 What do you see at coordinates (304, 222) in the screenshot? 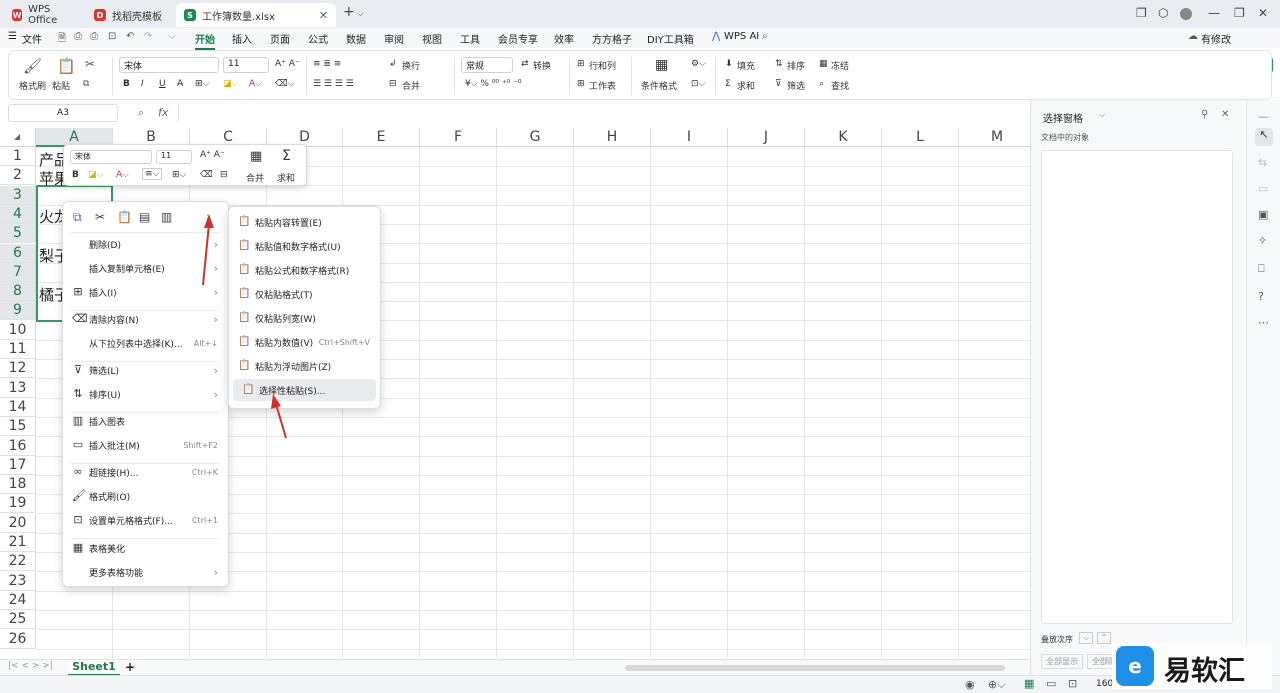
I see `paste-submenu-item: 📋 粘贴内容转置(E)` at bounding box center [304, 222].